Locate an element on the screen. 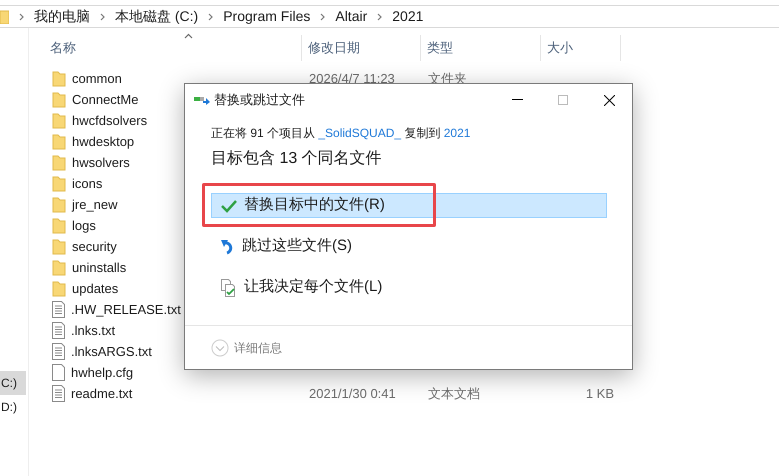 The height and width of the screenshot is (476, 779). column-header: 类型 is located at coordinates (481, 48).